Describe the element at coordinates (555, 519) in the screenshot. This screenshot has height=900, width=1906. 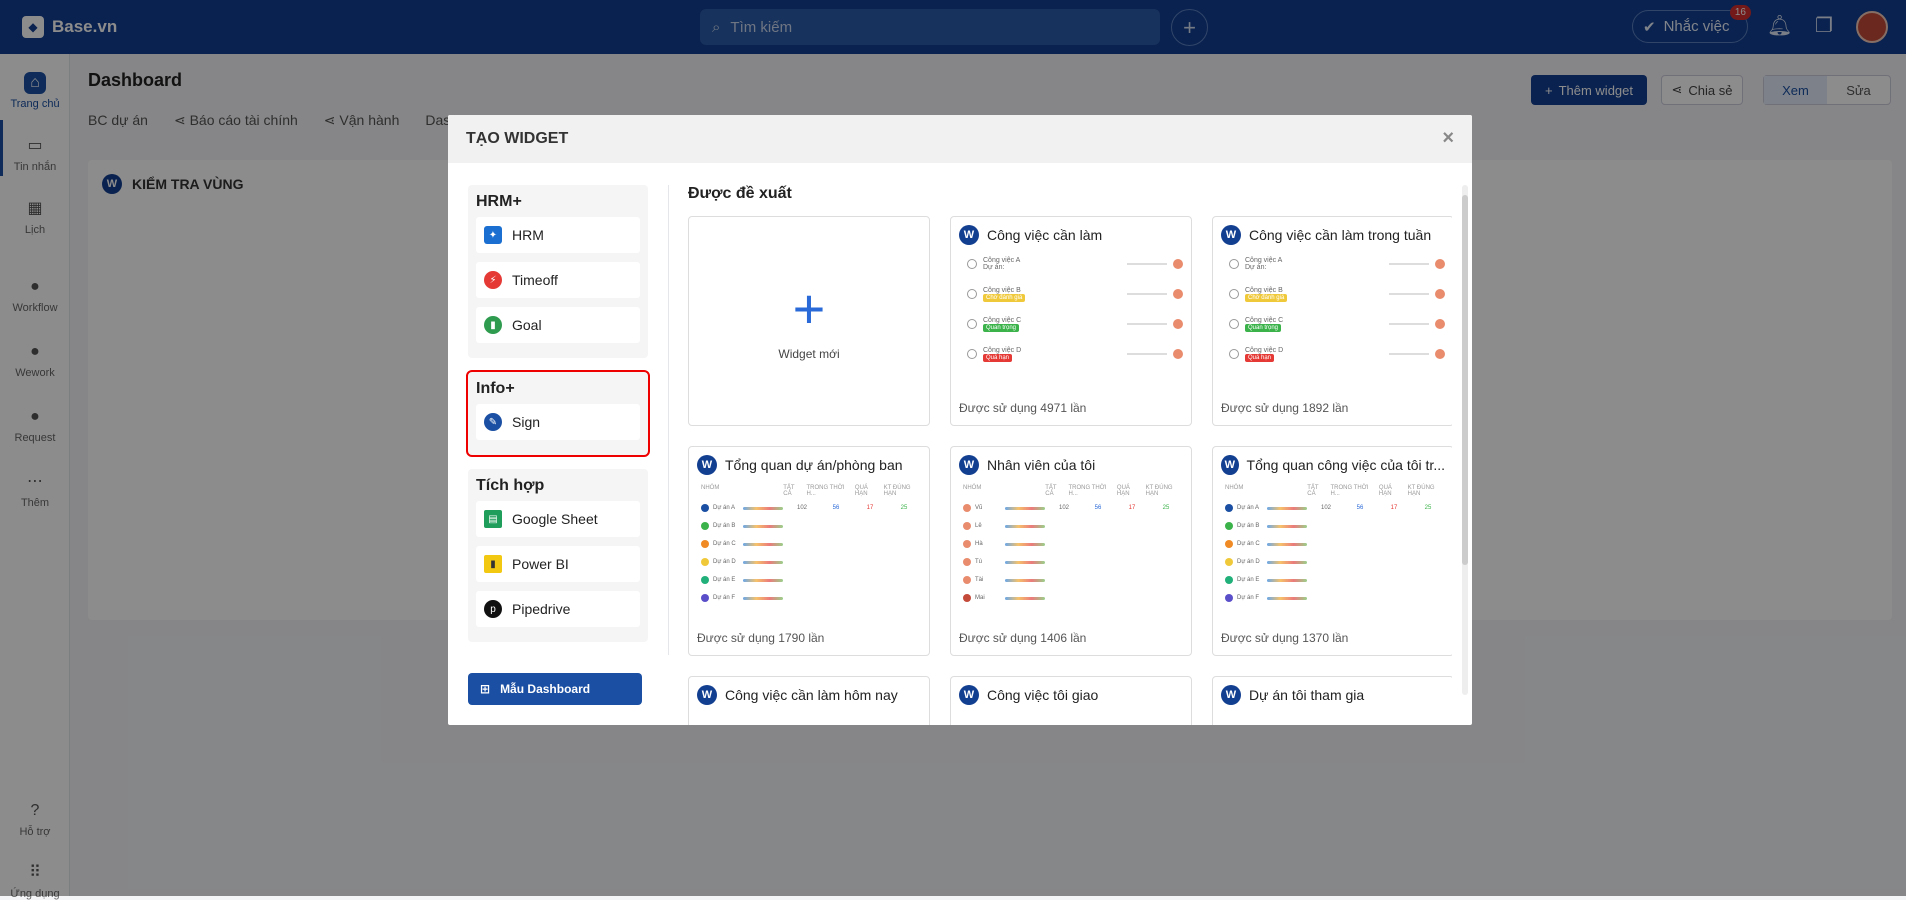
I see `item-label: Google Sheet` at that location.